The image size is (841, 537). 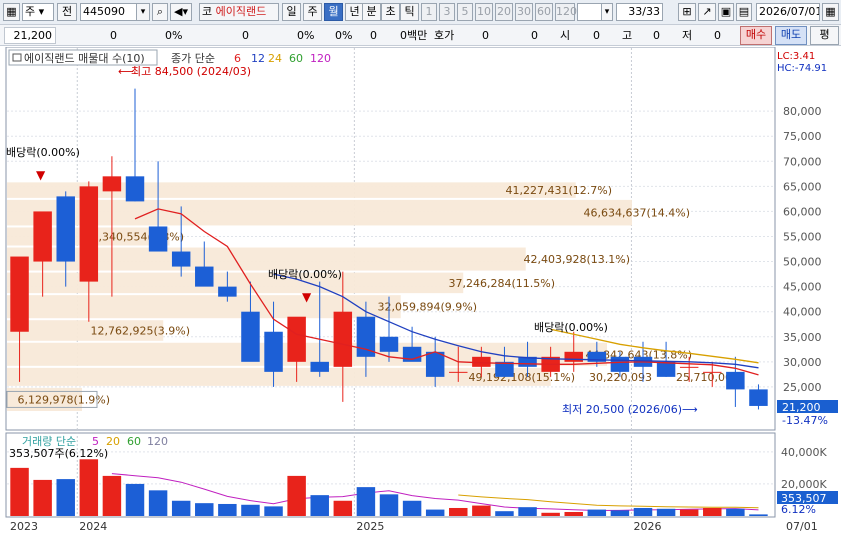 What do you see at coordinates (707, 12) in the screenshot?
I see `trend-icon: ↗` at bounding box center [707, 12].